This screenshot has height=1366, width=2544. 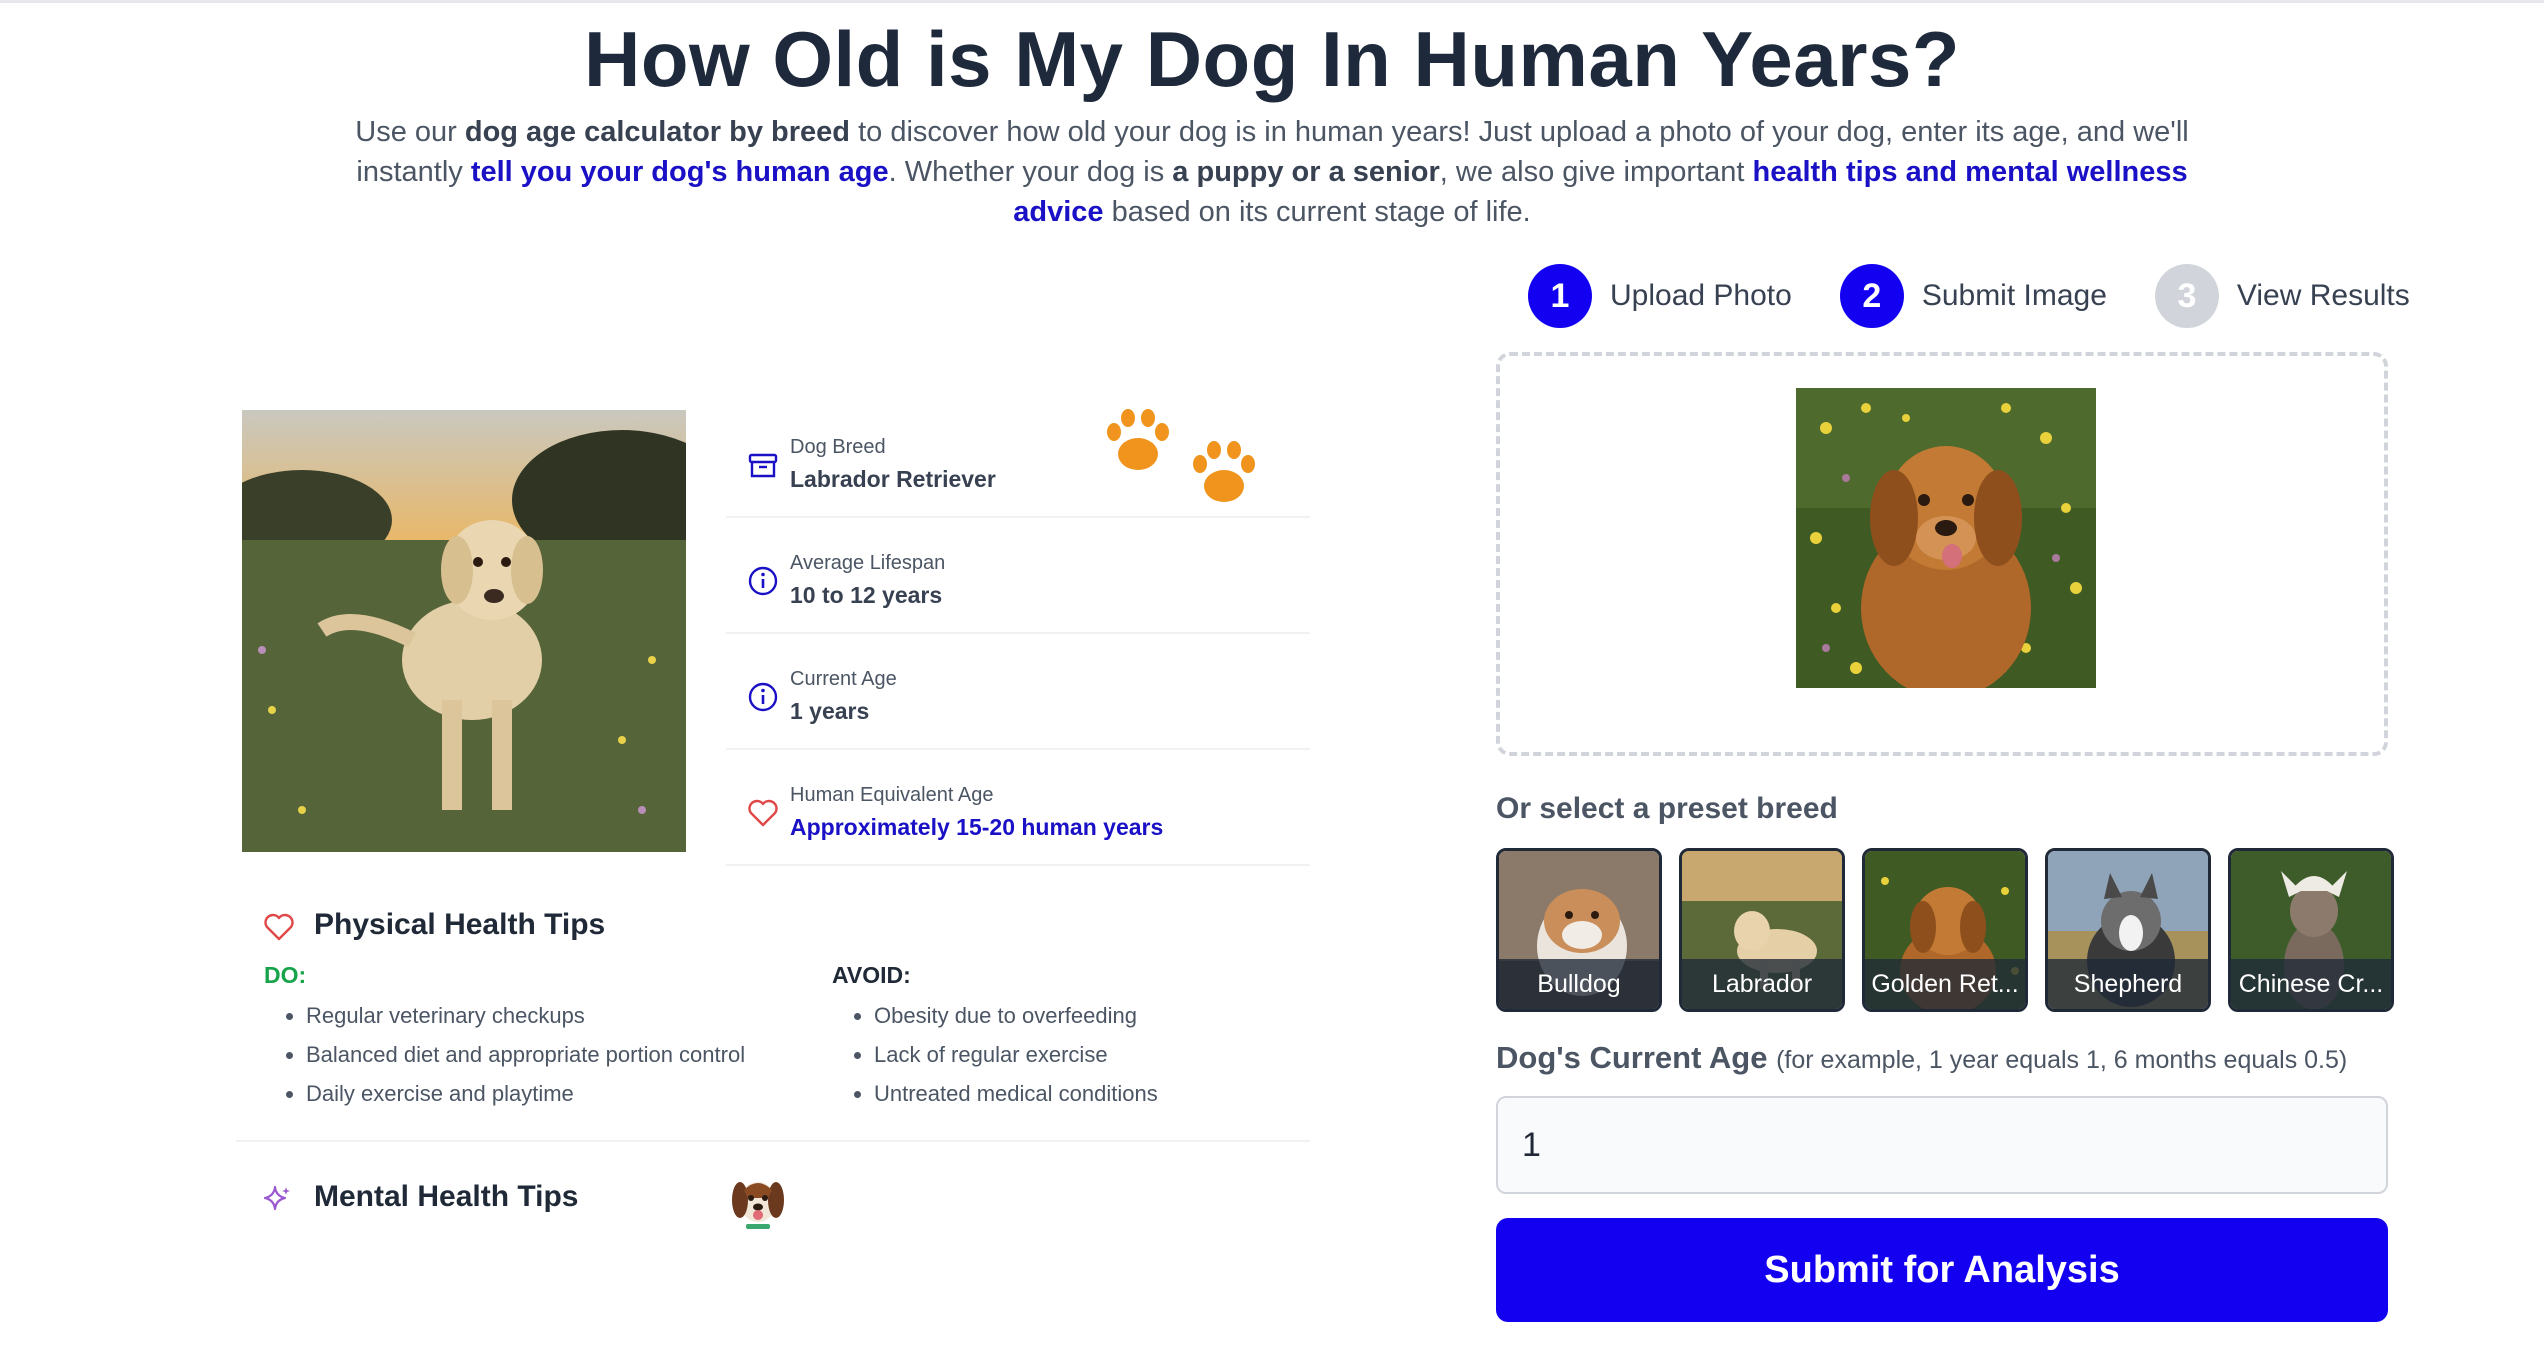 What do you see at coordinates (1596, 172) in the screenshot?
I see `intro-part: , we also give important` at bounding box center [1596, 172].